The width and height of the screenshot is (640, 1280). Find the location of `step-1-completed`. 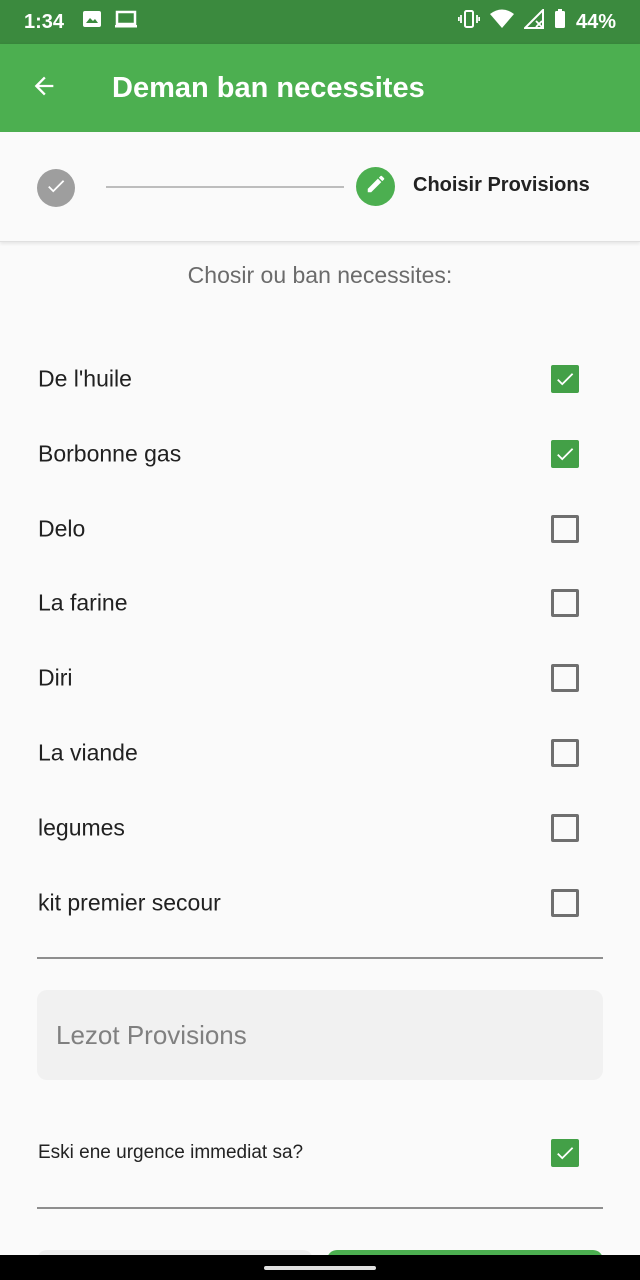

step-1-completed is located at coordinates (56, 188).